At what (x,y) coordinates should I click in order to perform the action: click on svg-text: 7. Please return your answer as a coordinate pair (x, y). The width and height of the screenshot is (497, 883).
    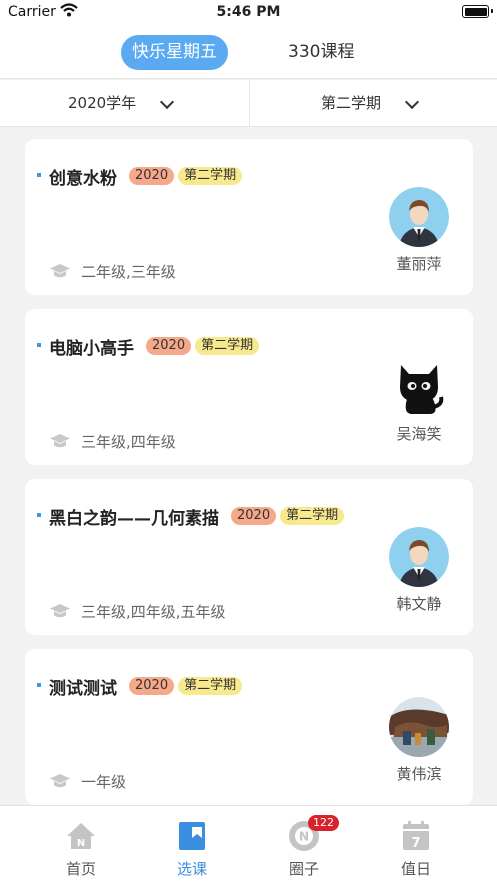
    Looking at the image, I should click on (415, 843).